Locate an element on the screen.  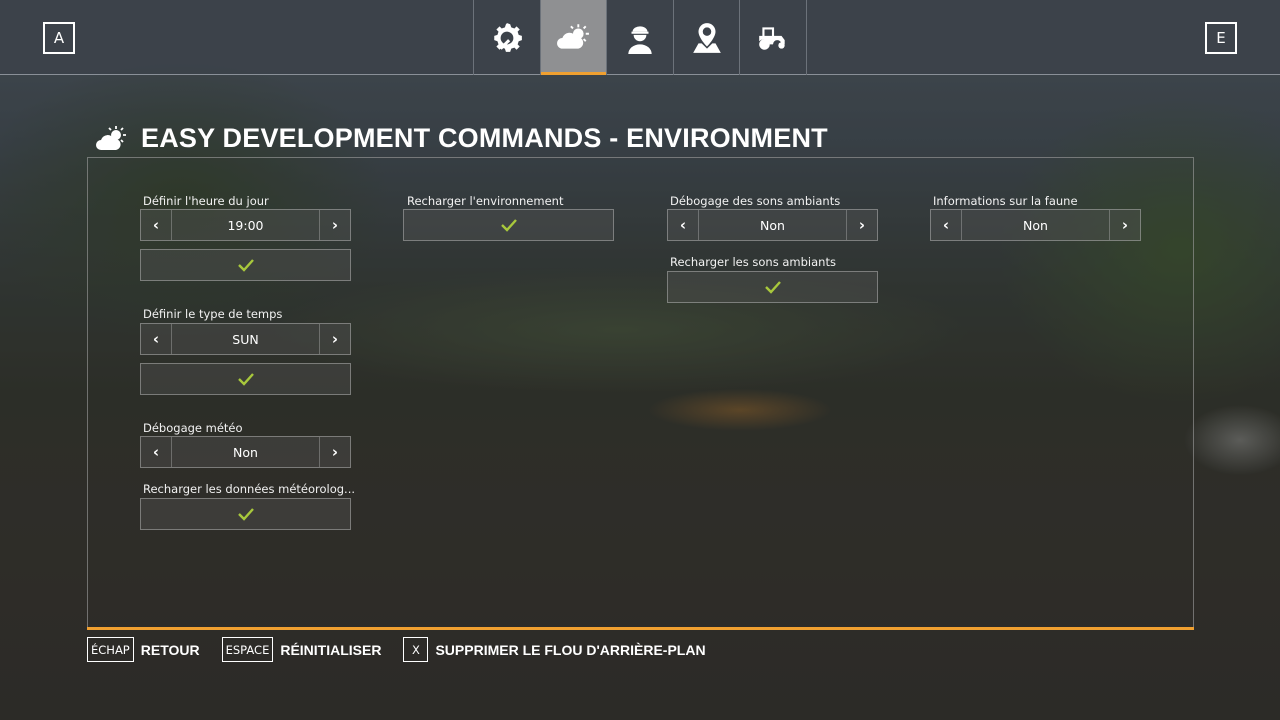
reload-environment-button is located at coordinates (508, 225).